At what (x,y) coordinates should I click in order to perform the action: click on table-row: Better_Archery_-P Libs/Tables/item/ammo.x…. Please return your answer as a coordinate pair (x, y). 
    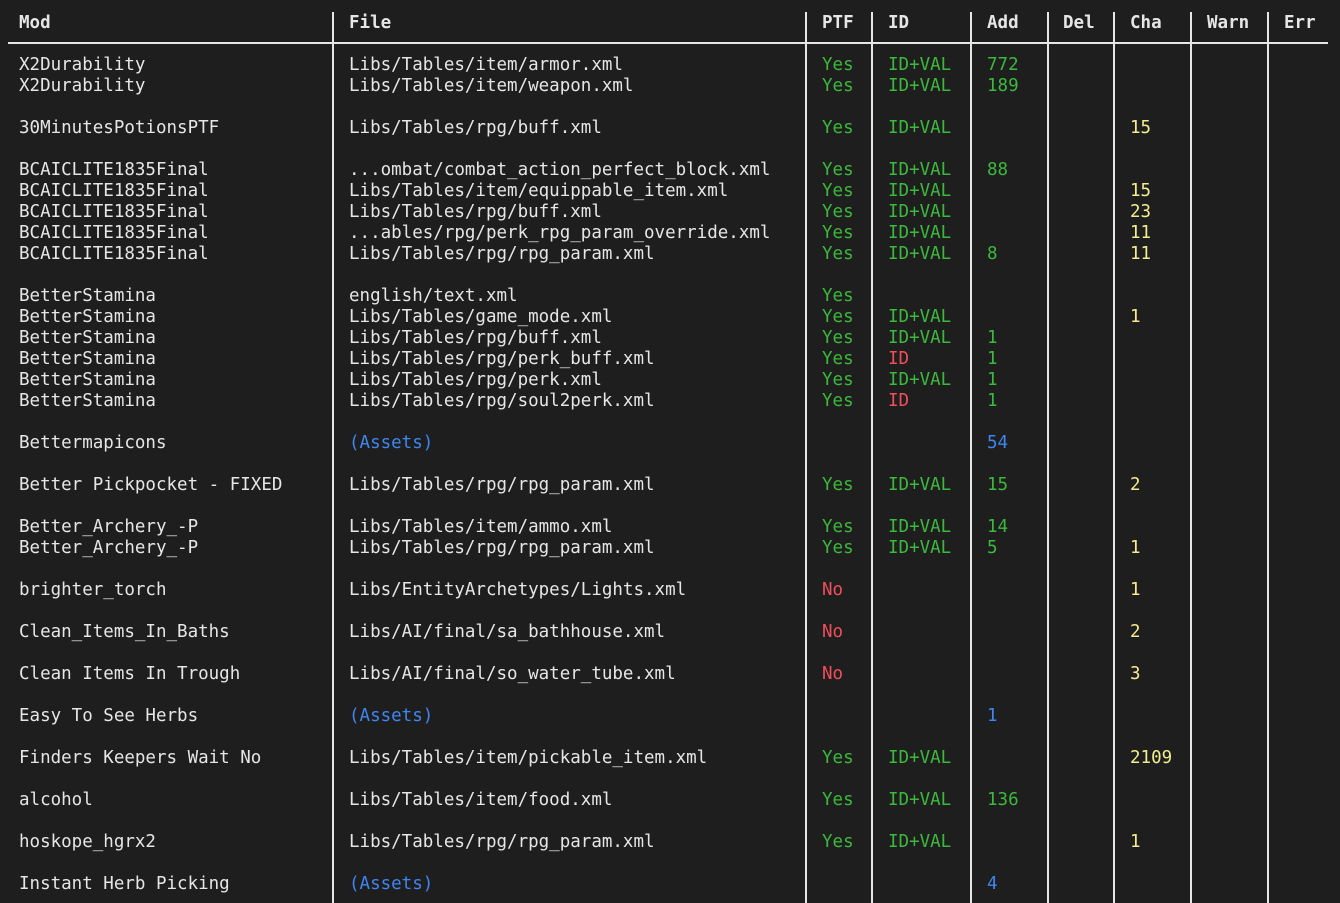
    Looking at the image, I should click on (670, 527).